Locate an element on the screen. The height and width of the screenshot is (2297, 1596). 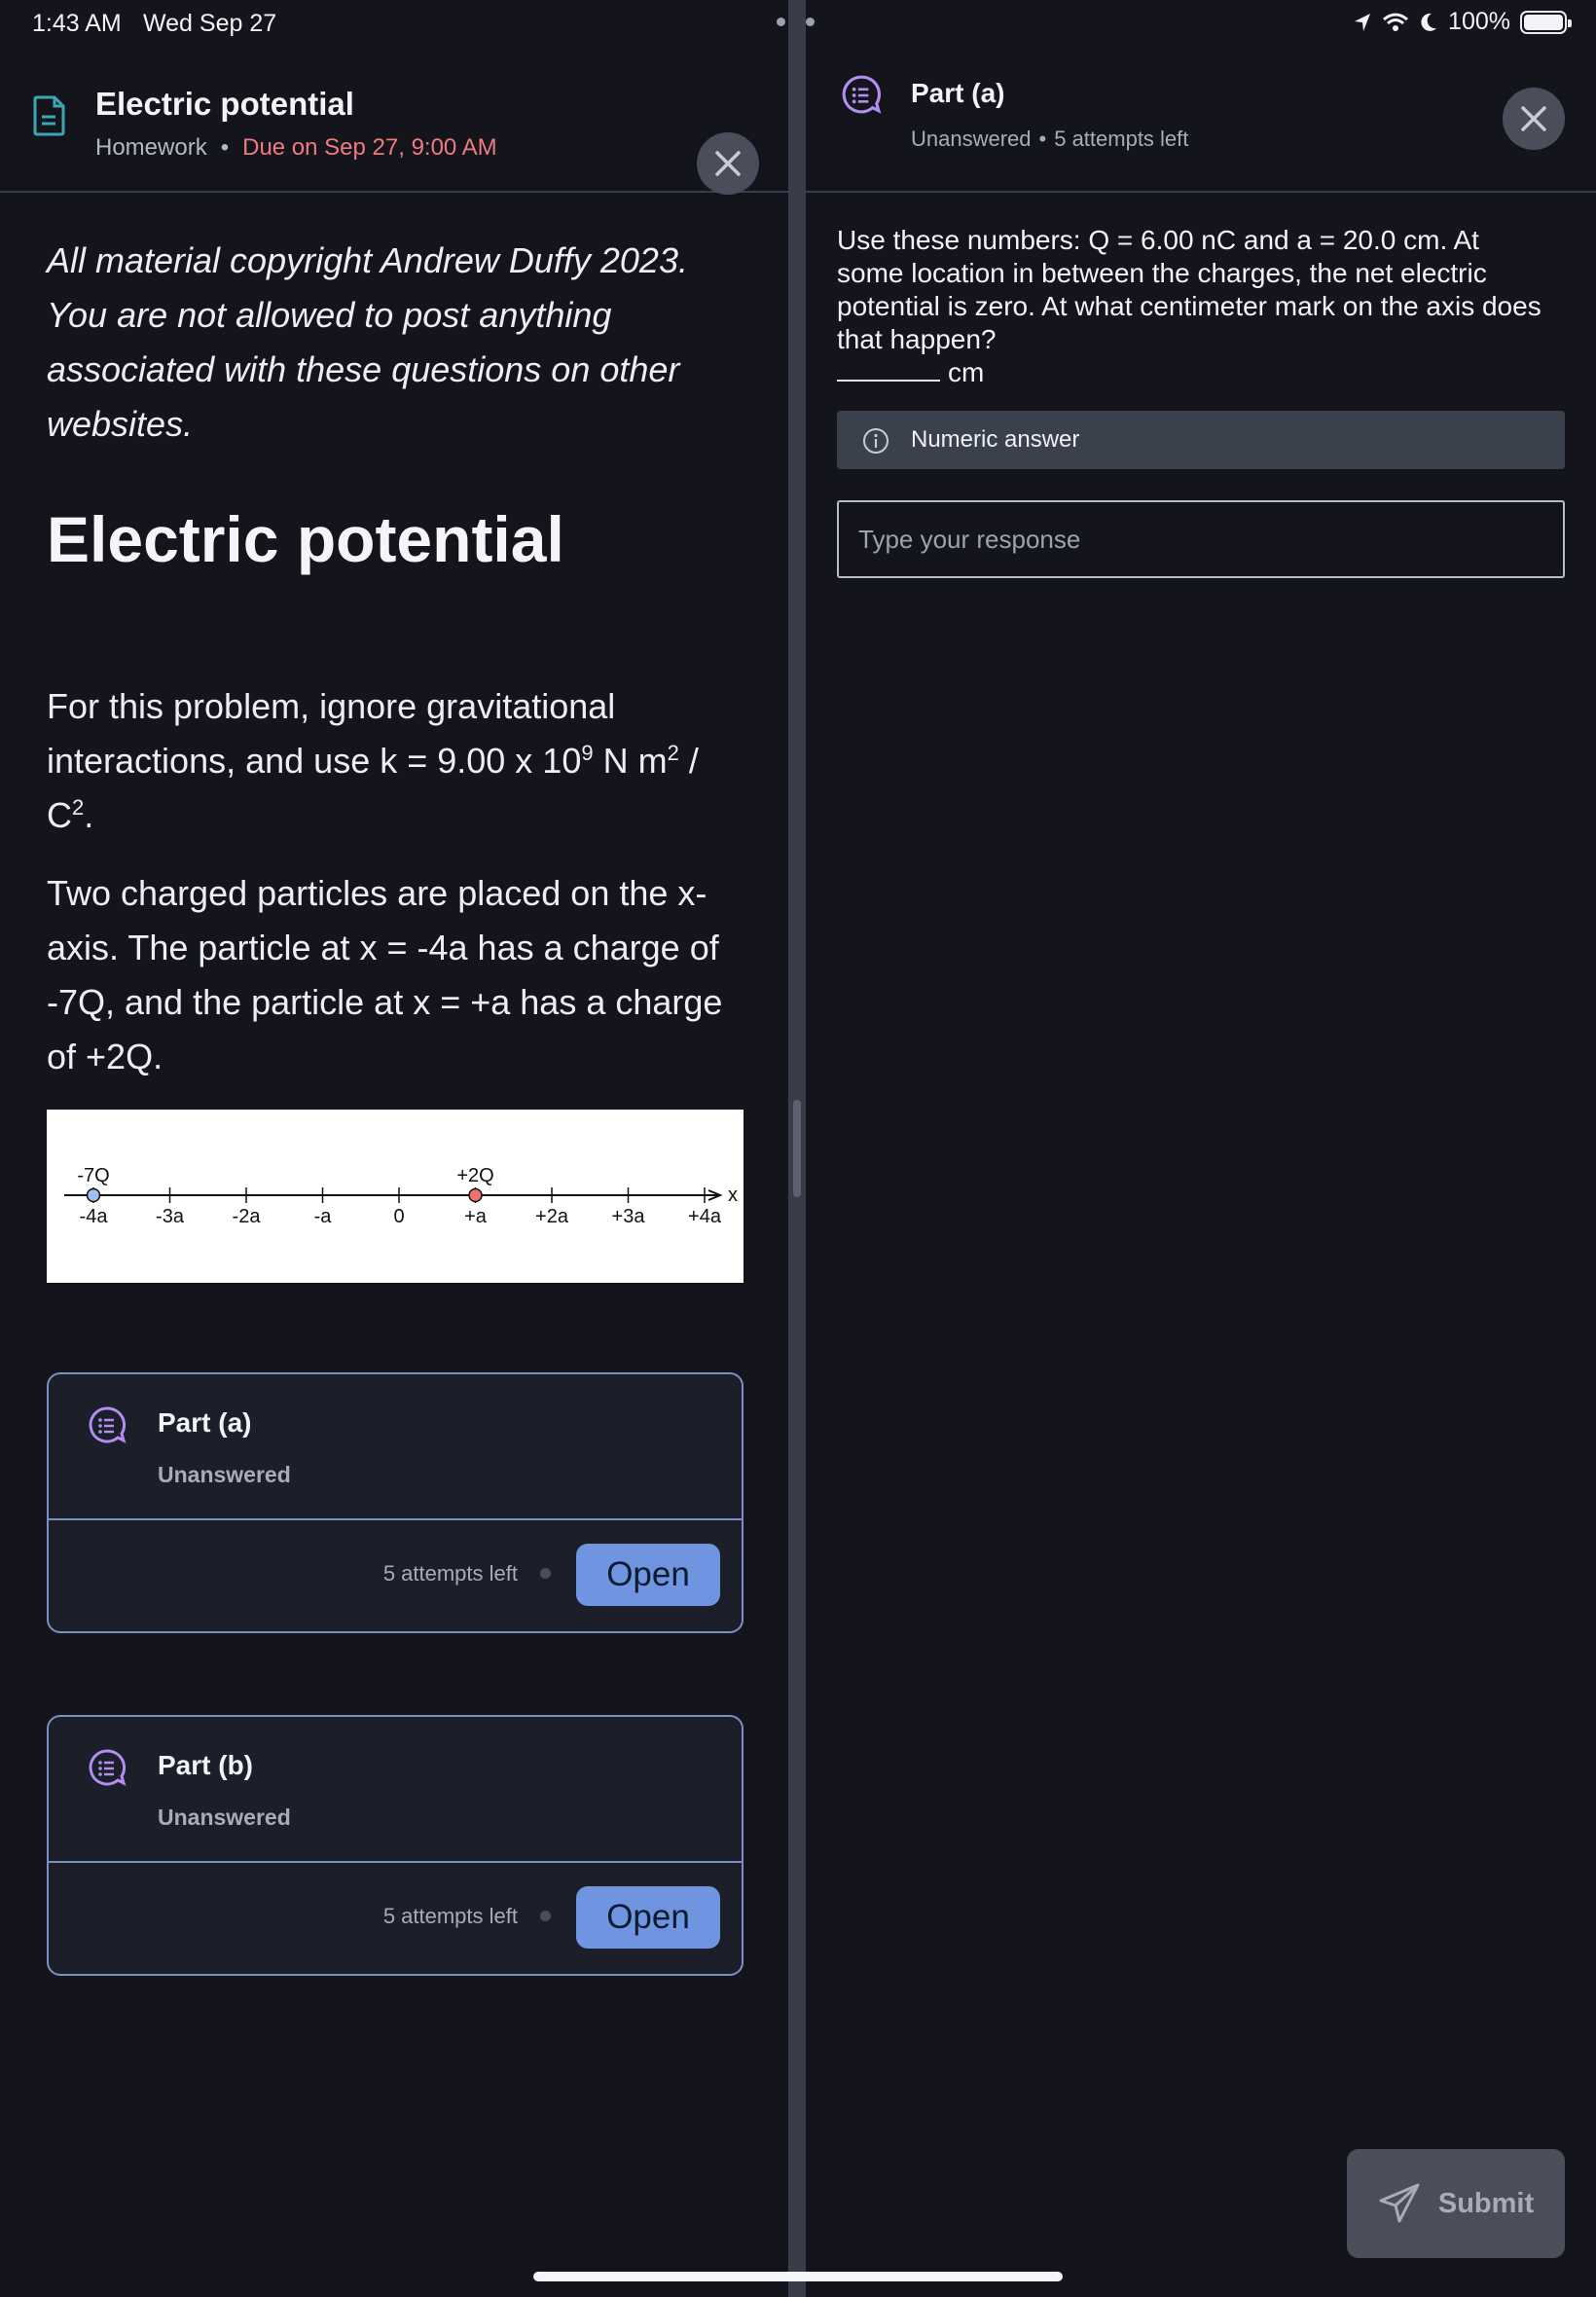
axis-tick-label: +3a is located at coordinates (629, 1216).